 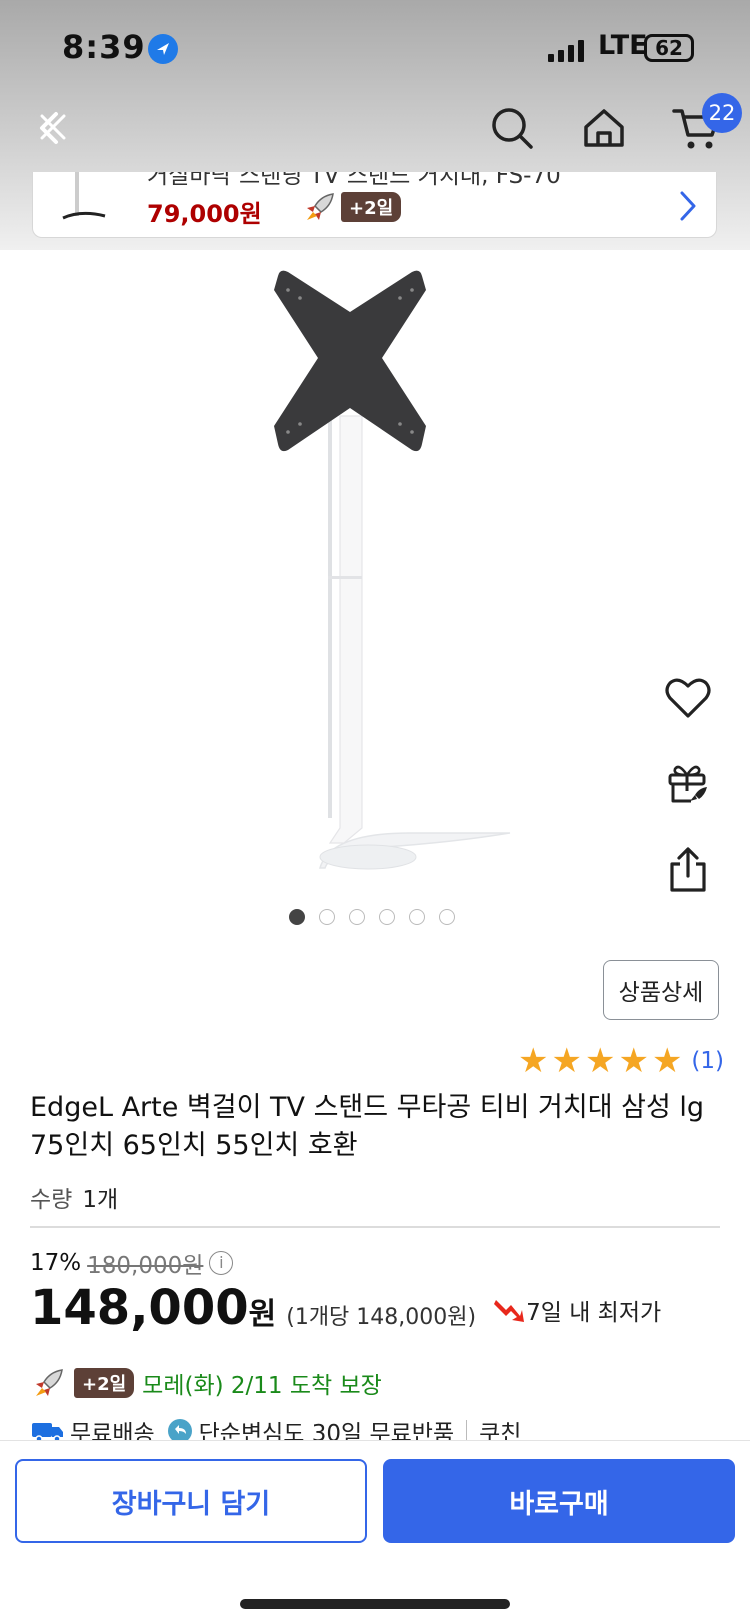 What do you see at coordinates (100, 1200) in the screenshot?
I see `quantity-value: 1개` at bounding box center [100, 1200].